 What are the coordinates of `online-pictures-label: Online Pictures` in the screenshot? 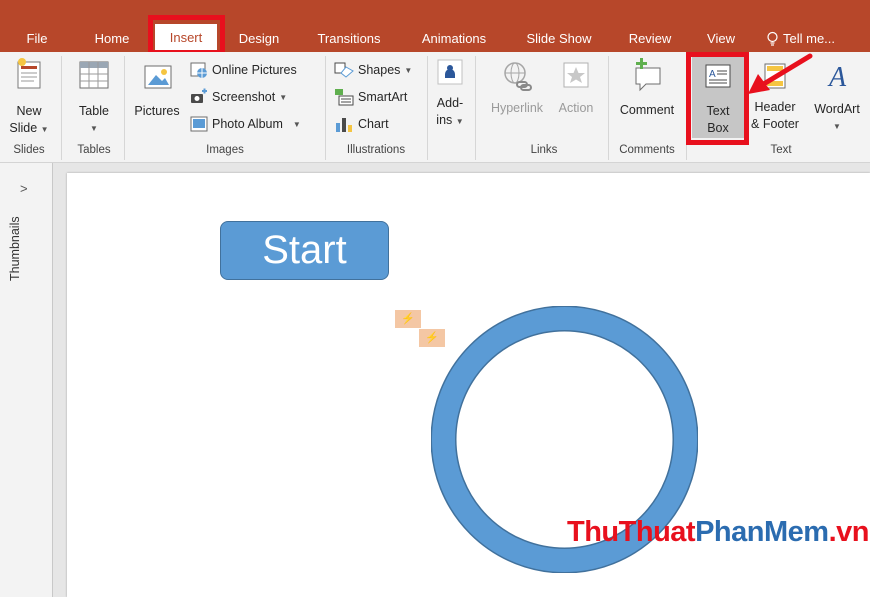 It's located at (254, 70).